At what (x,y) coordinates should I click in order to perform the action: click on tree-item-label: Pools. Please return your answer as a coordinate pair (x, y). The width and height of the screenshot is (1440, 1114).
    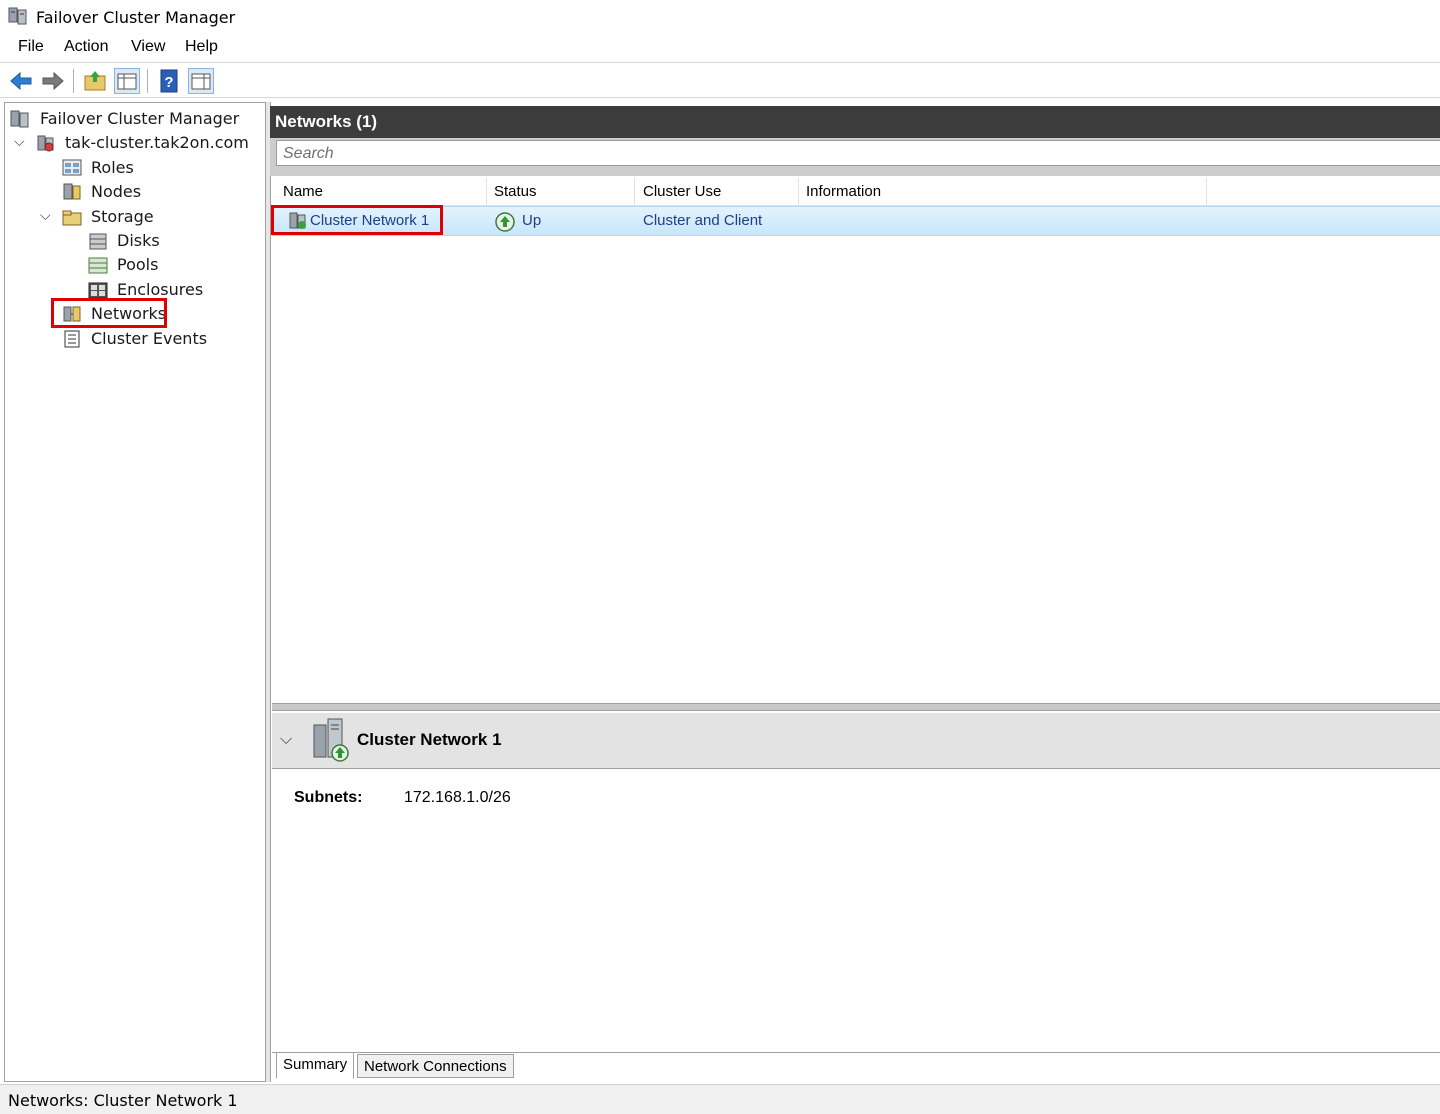
    Looking at the image, I should click on (138, 264).